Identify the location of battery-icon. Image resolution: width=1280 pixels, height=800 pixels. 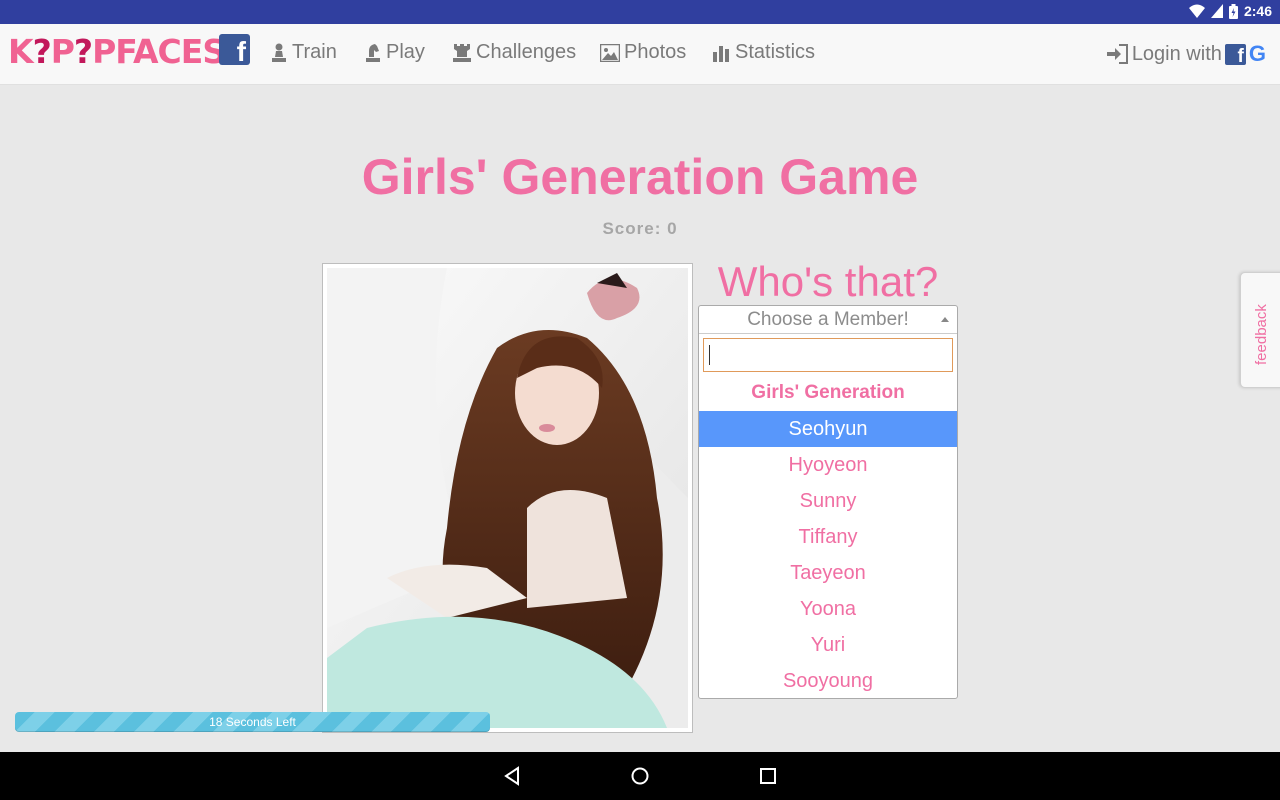
(1233, 11).